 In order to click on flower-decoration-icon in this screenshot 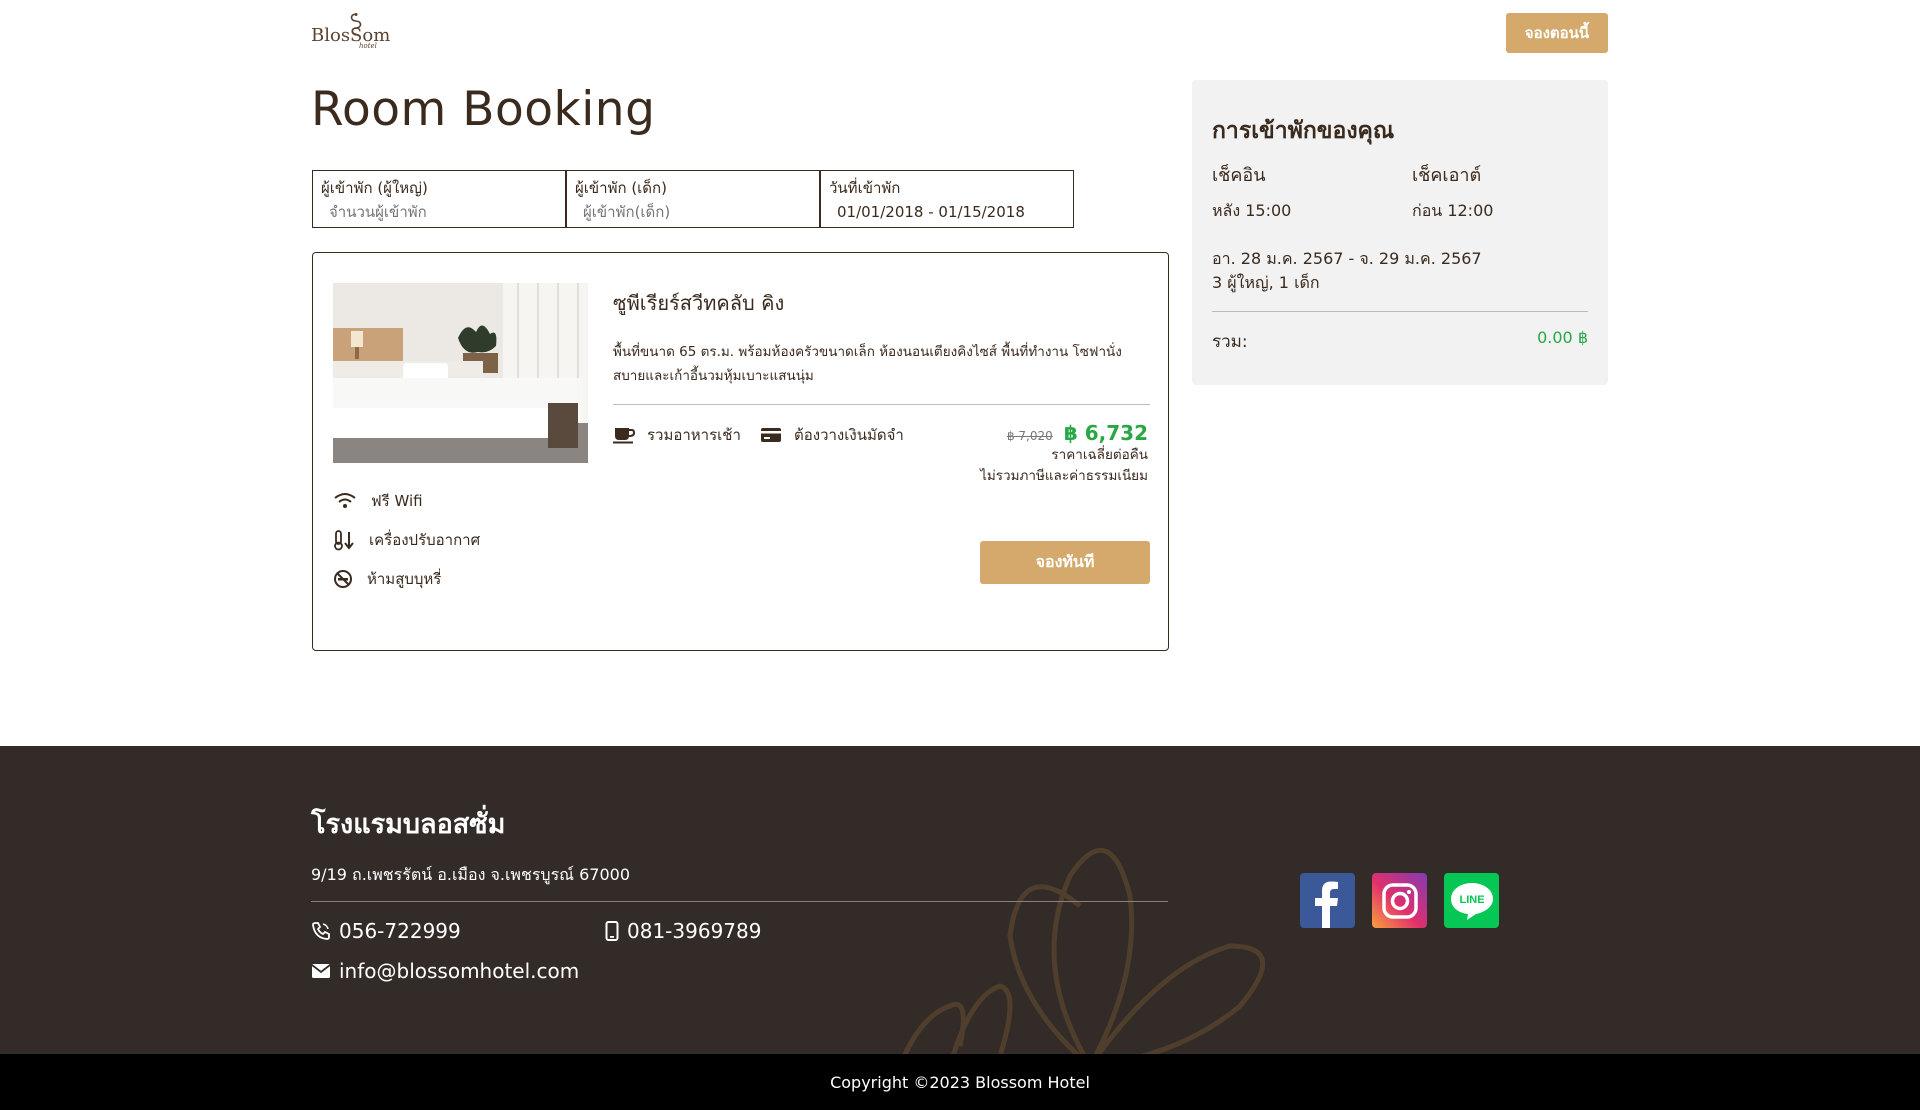, I will do `click(1084, 950)`.